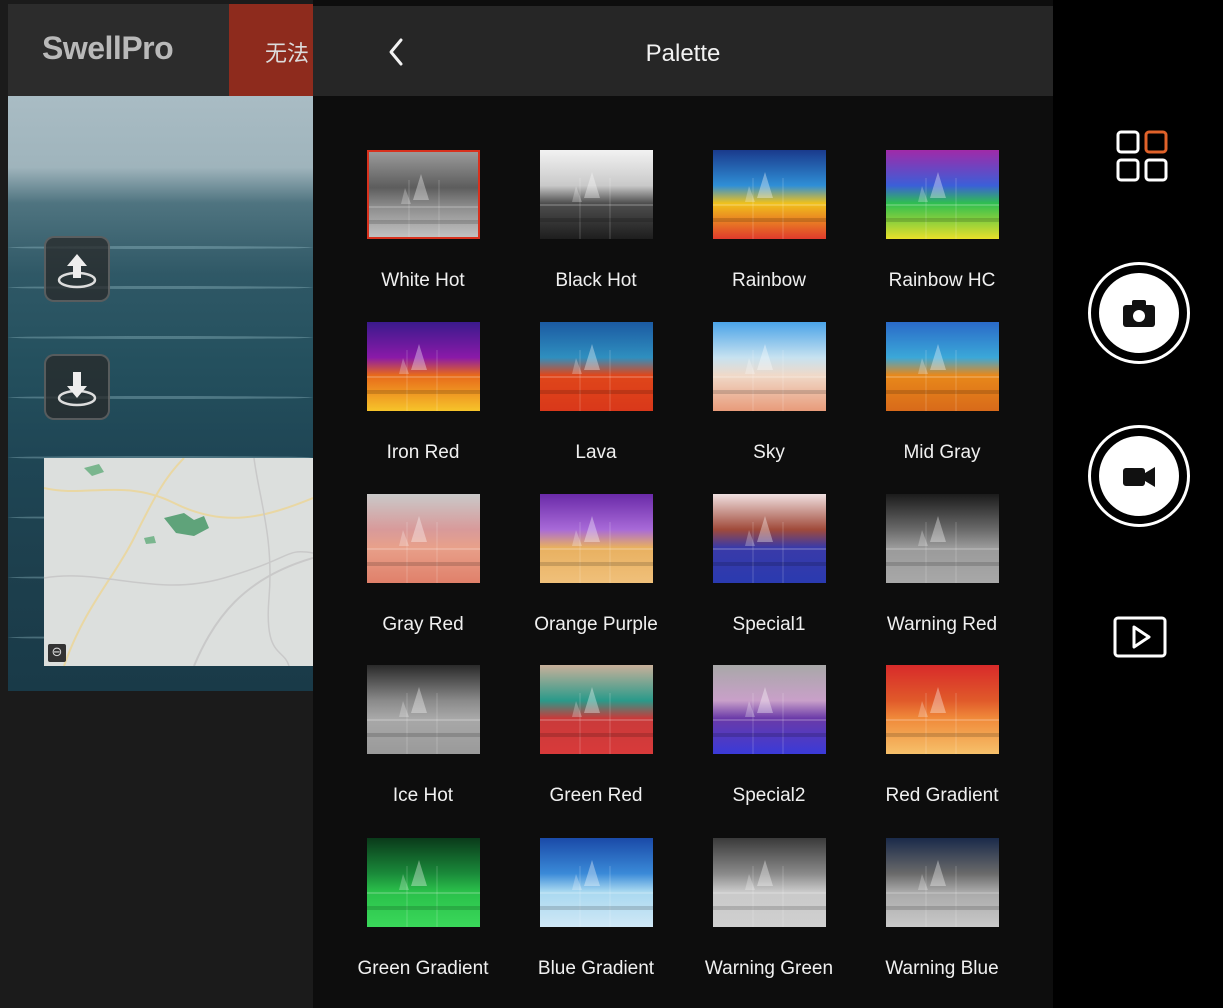  I want to click on palette-option-green-gradient: Green Gradient, so click(400, 918).